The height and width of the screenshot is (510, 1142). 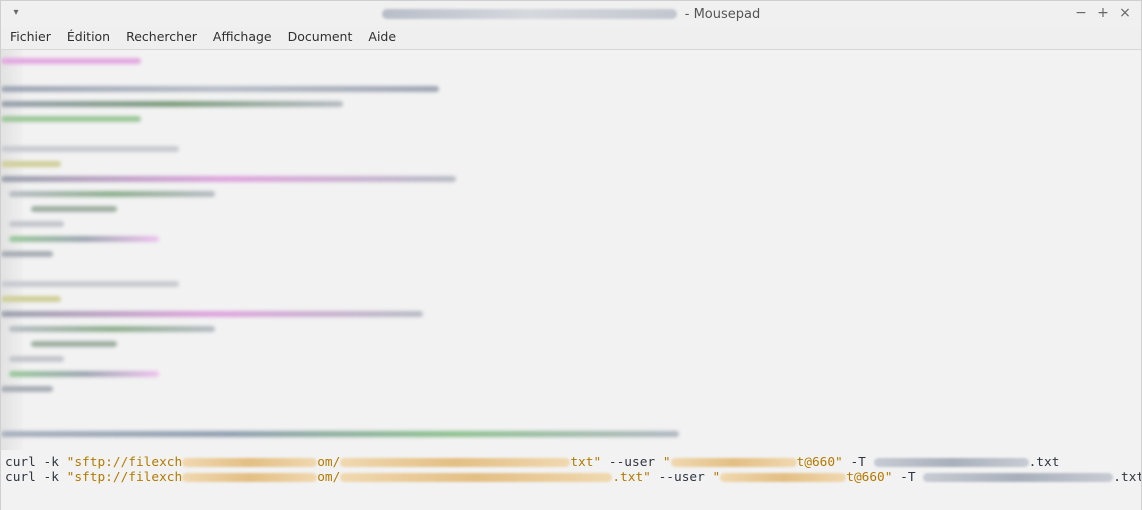 What do you see at coordinates (88, 37) in the screenshot?
I see `menu-edition: Édition` at bounding box center [88, 37].